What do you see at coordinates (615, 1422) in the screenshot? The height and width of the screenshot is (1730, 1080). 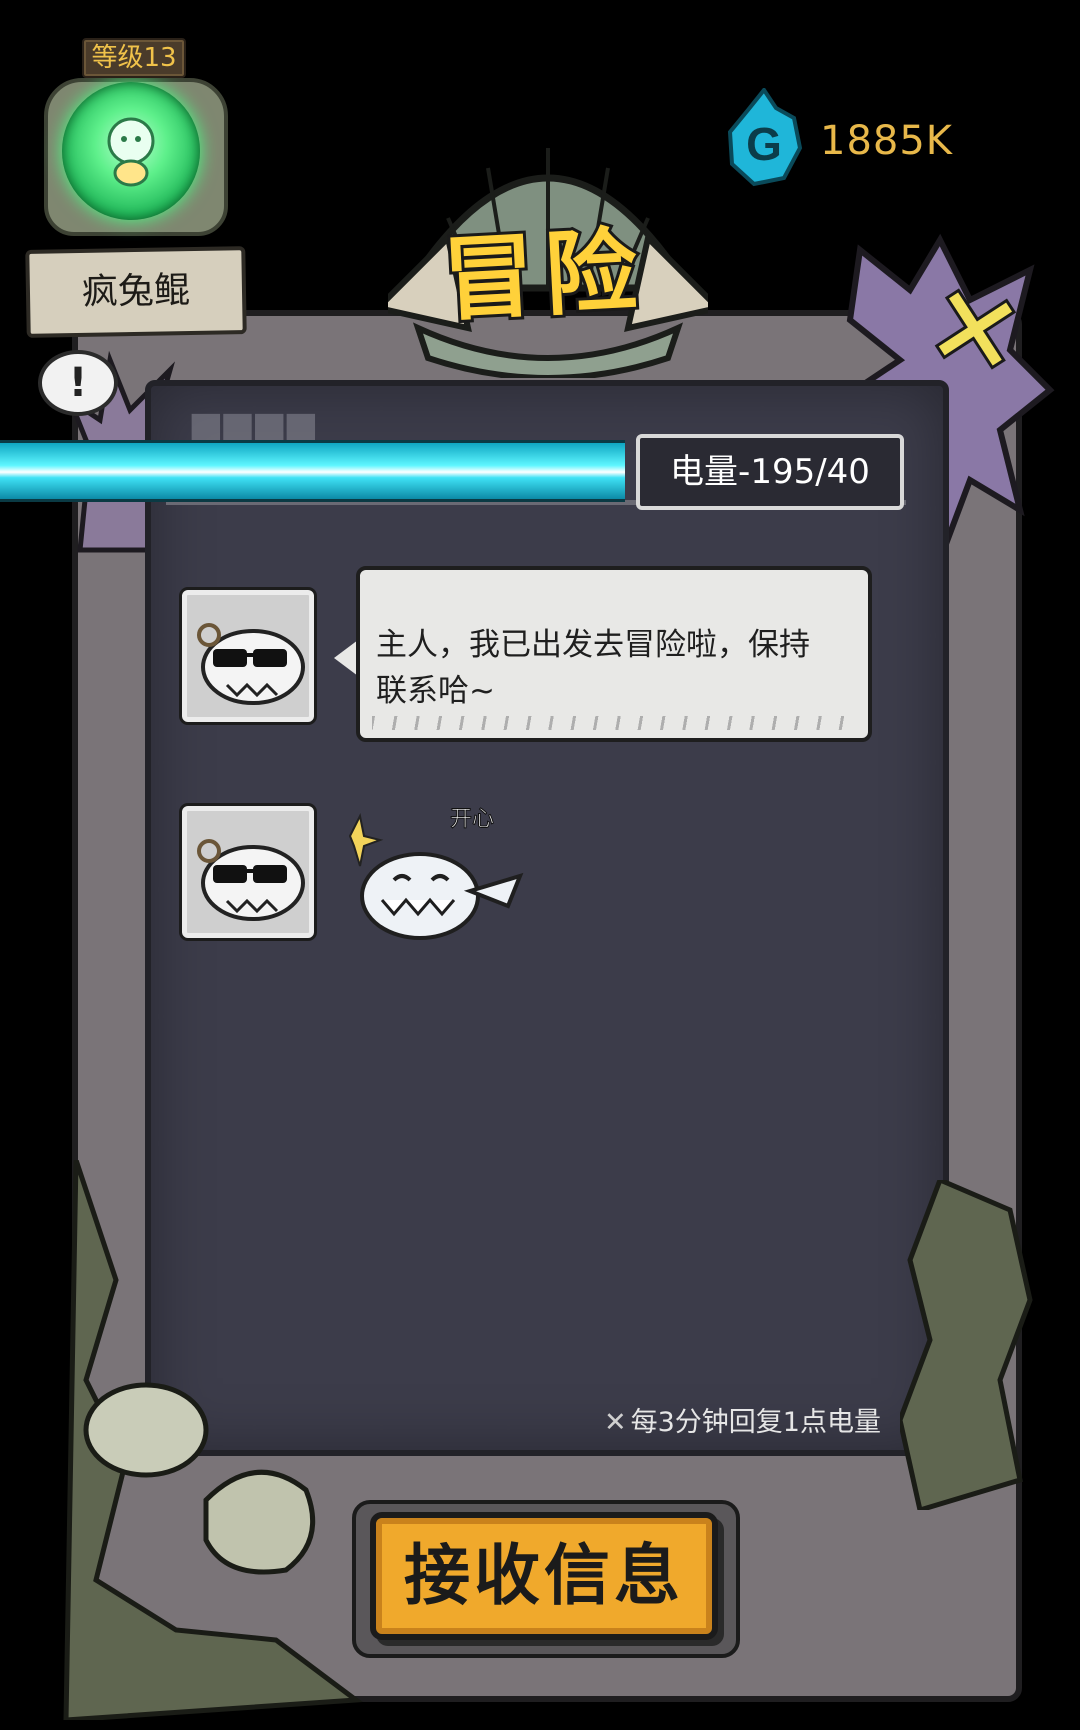 I see `sparkle-icon: ✕` at bounding box center [615, 1422].